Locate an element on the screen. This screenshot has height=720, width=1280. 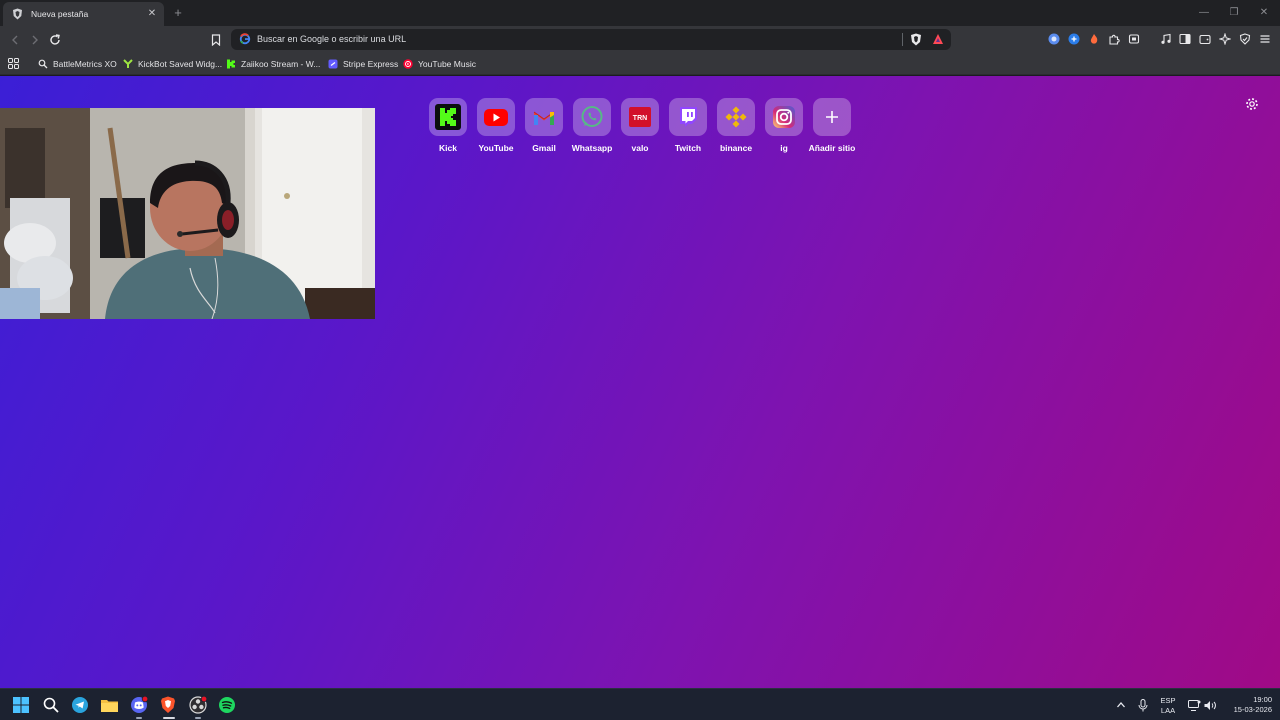
add-site-label: Añadir sitio is located at coordinates (832, 148).